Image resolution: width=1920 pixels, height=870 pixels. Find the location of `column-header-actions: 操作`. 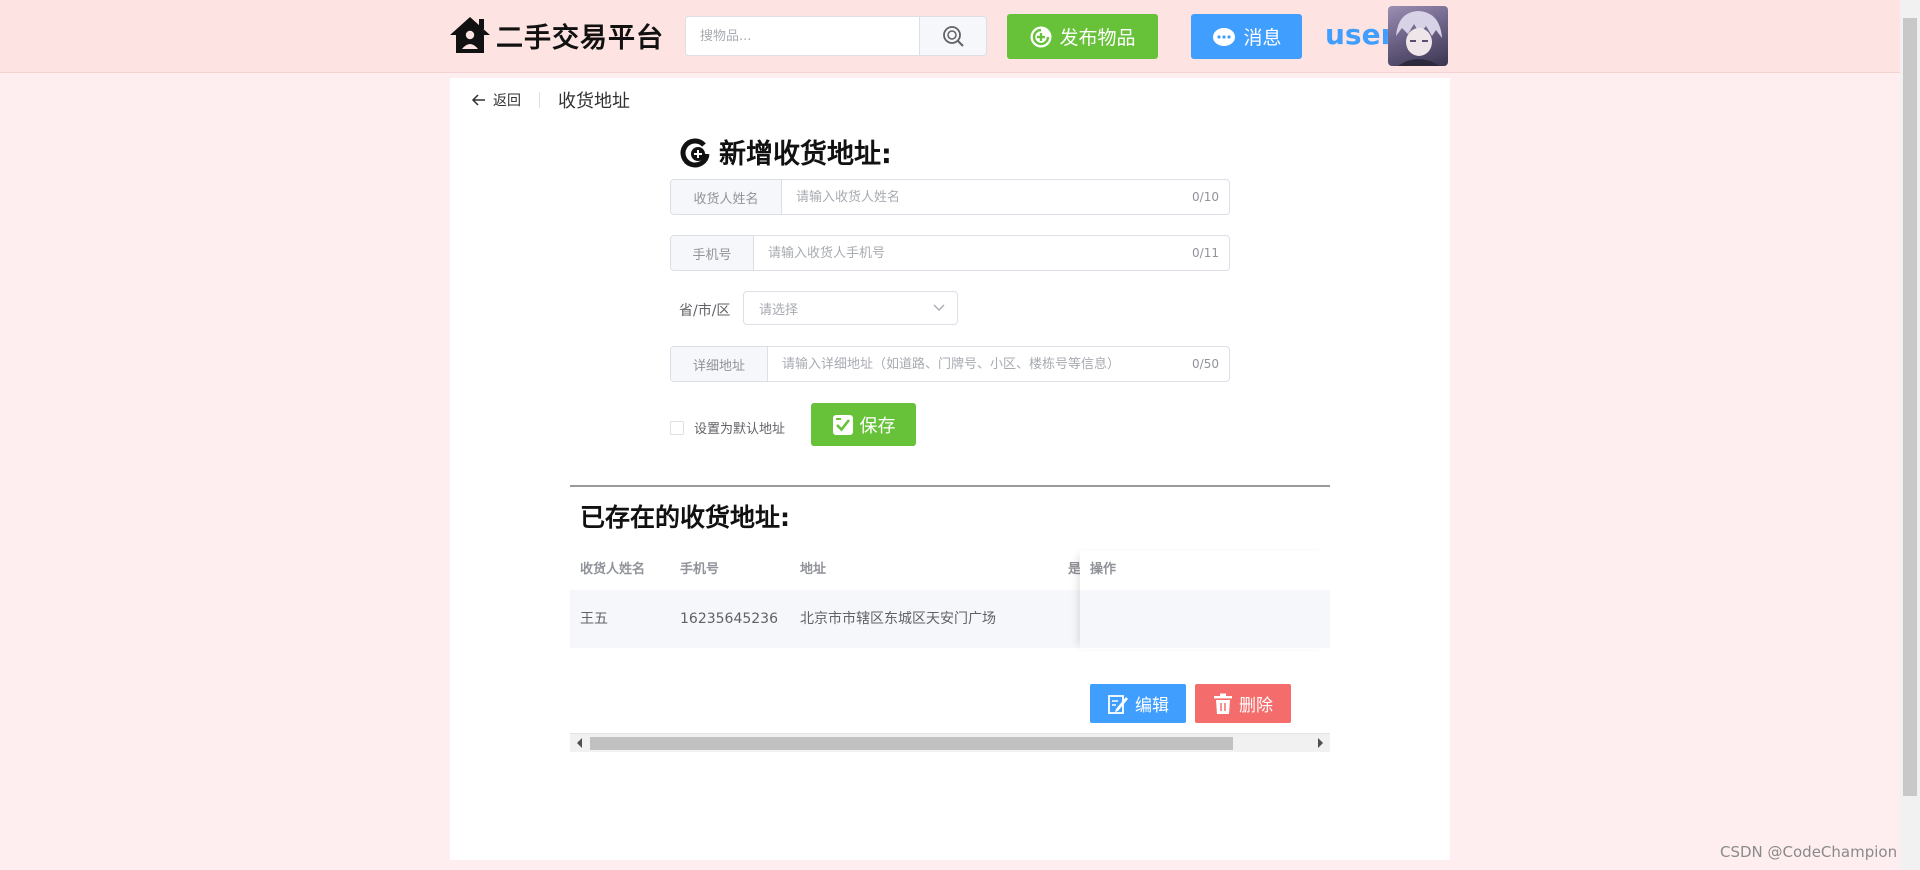

column-header-actions: 操作 is located at coordinates (1103, 569).